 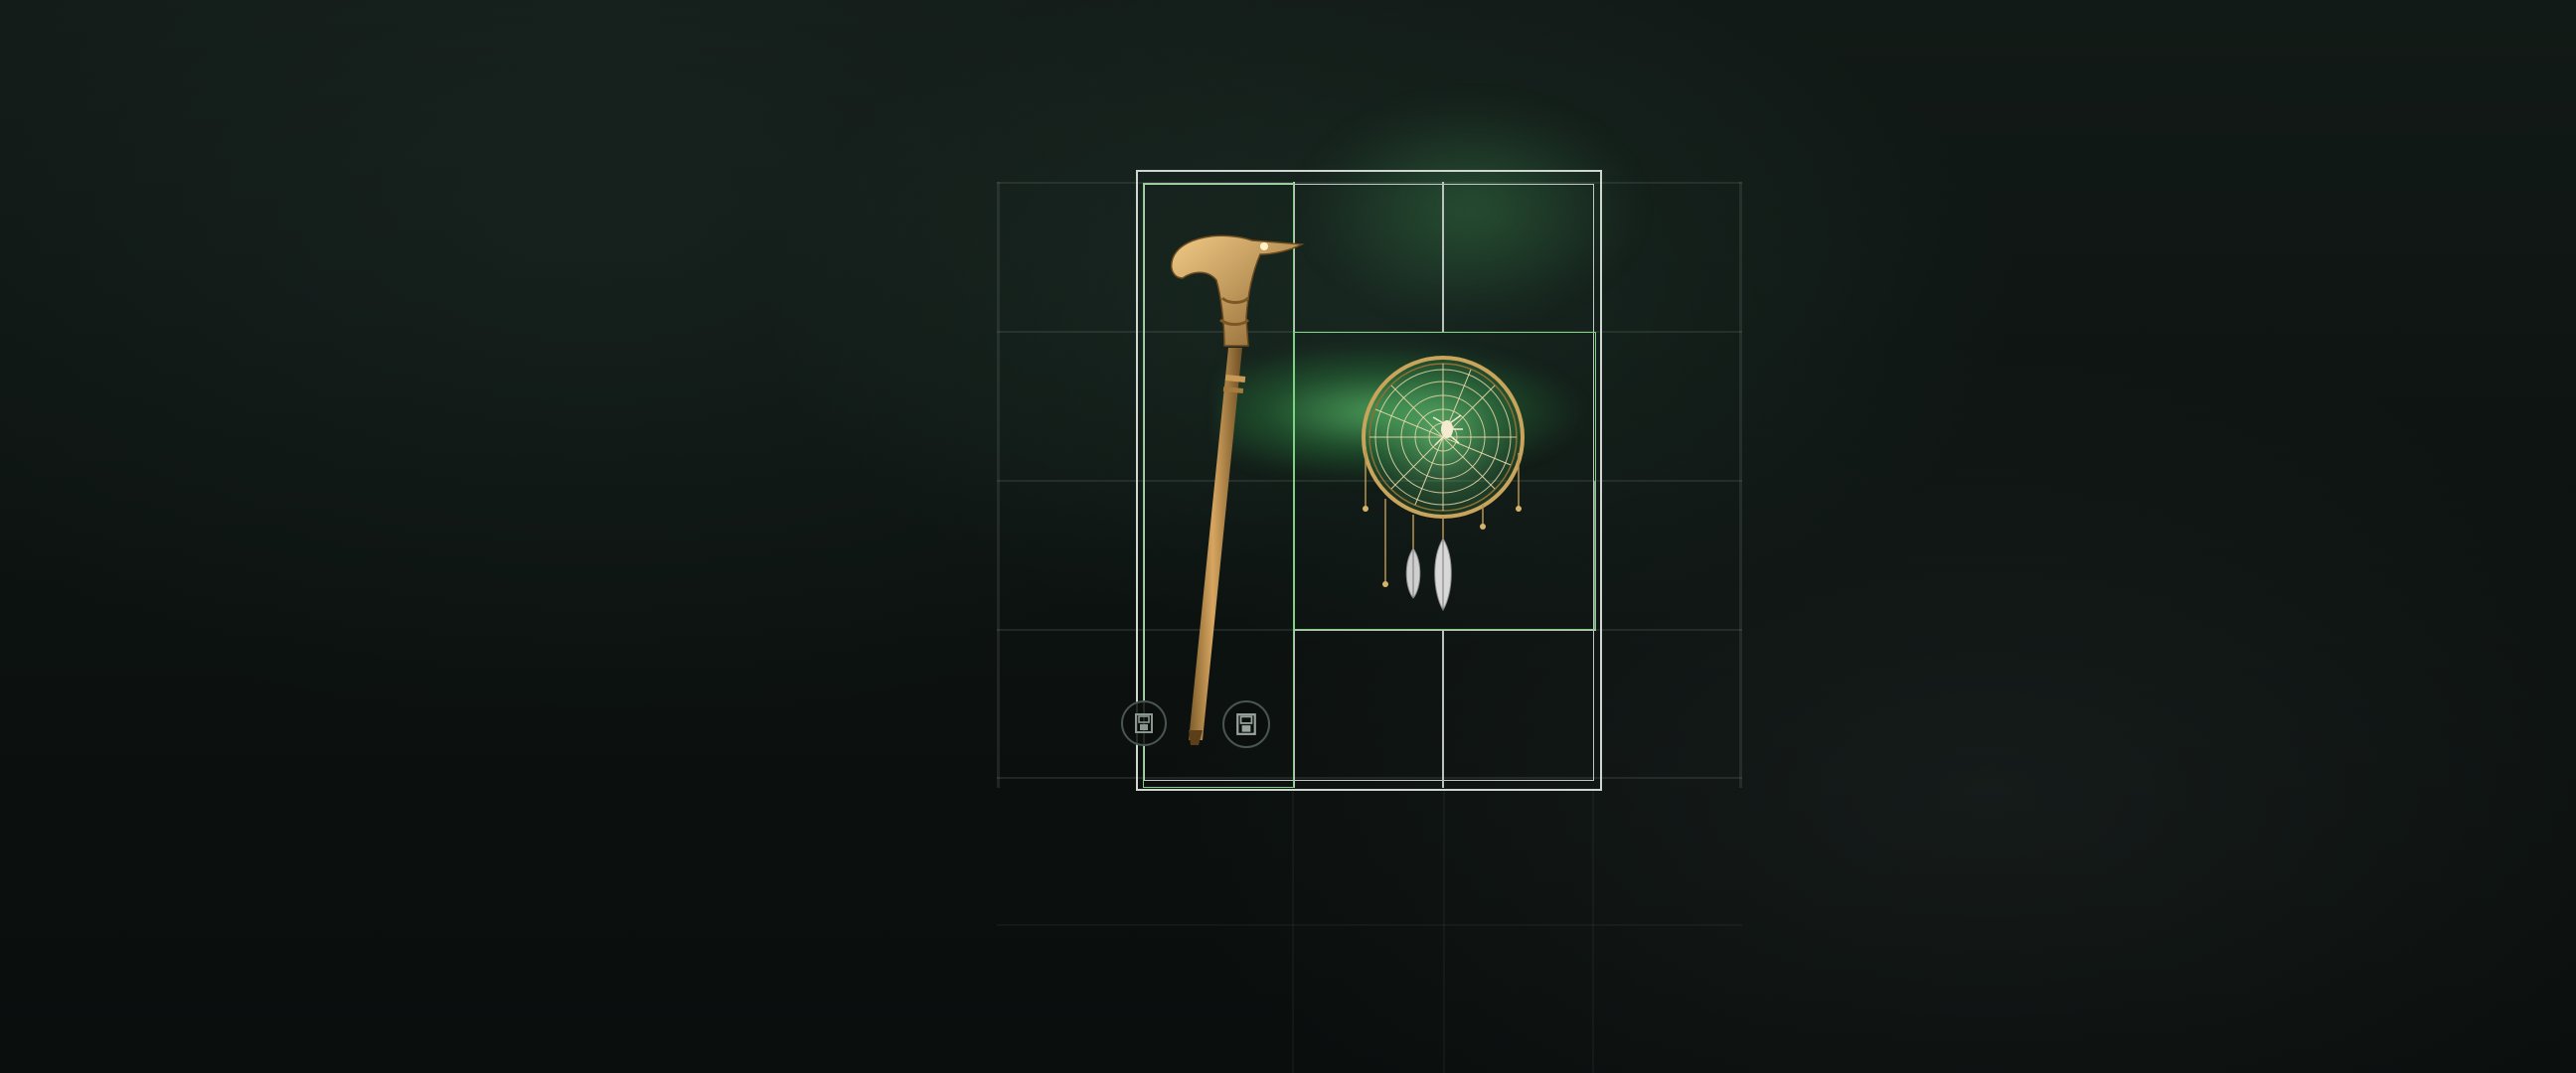 What do you see at coordinates (1237, 492) in the screenshot?
I see `cane-icon` at bounding box center [1237, 492].